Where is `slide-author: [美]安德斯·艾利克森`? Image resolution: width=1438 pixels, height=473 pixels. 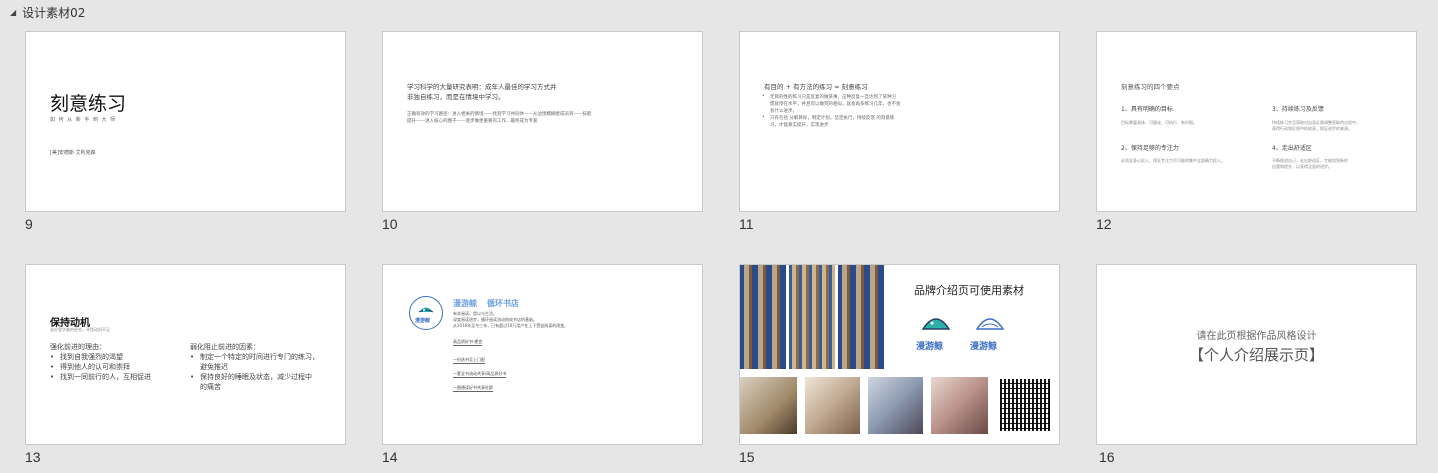 slide-author: [美]安德斯·艾利克森 is located at coordinates (73, 153).